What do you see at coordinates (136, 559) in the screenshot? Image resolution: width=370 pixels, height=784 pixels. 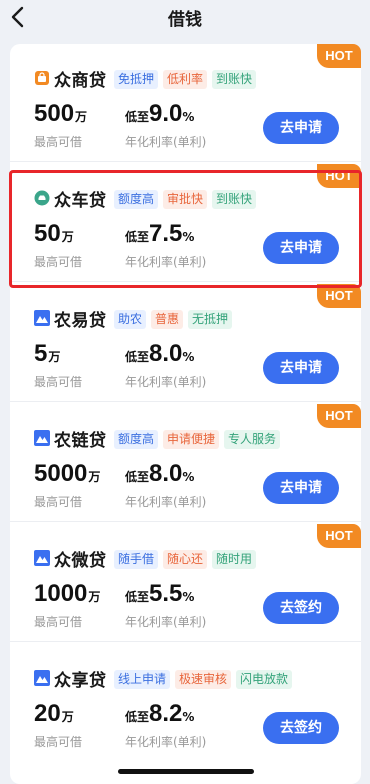 I see `feature-tag: 随手借` at bounding box center [136, 559].